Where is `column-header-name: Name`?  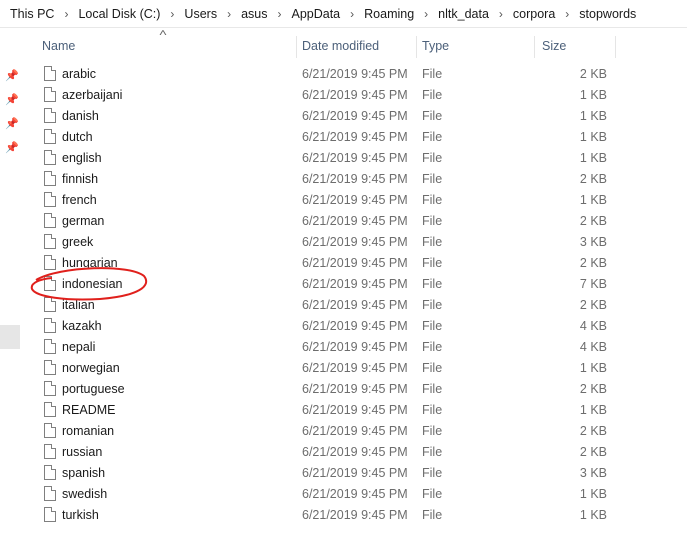 column-header-name: Name is located at coordinates (166, 46).